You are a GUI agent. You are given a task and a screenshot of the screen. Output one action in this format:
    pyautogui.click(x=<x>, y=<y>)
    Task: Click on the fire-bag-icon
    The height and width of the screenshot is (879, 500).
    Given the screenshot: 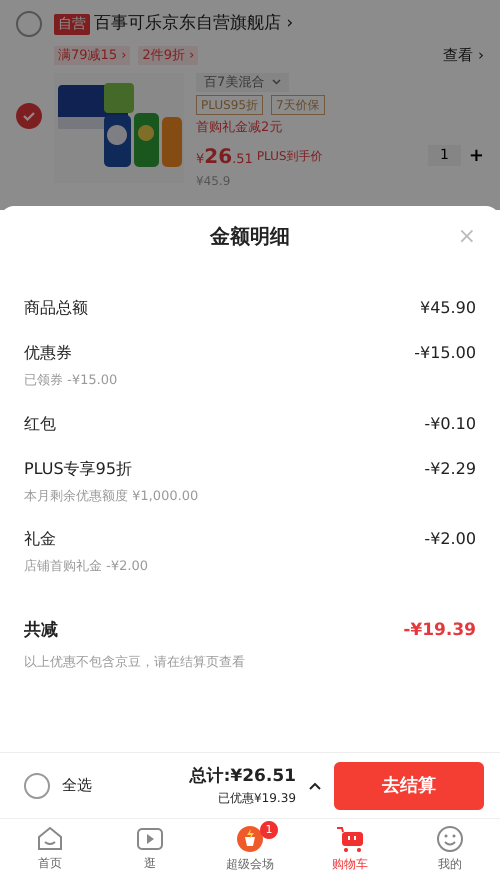 What is the action you would take?
    pyautogui.click(x=250, y=839)
    